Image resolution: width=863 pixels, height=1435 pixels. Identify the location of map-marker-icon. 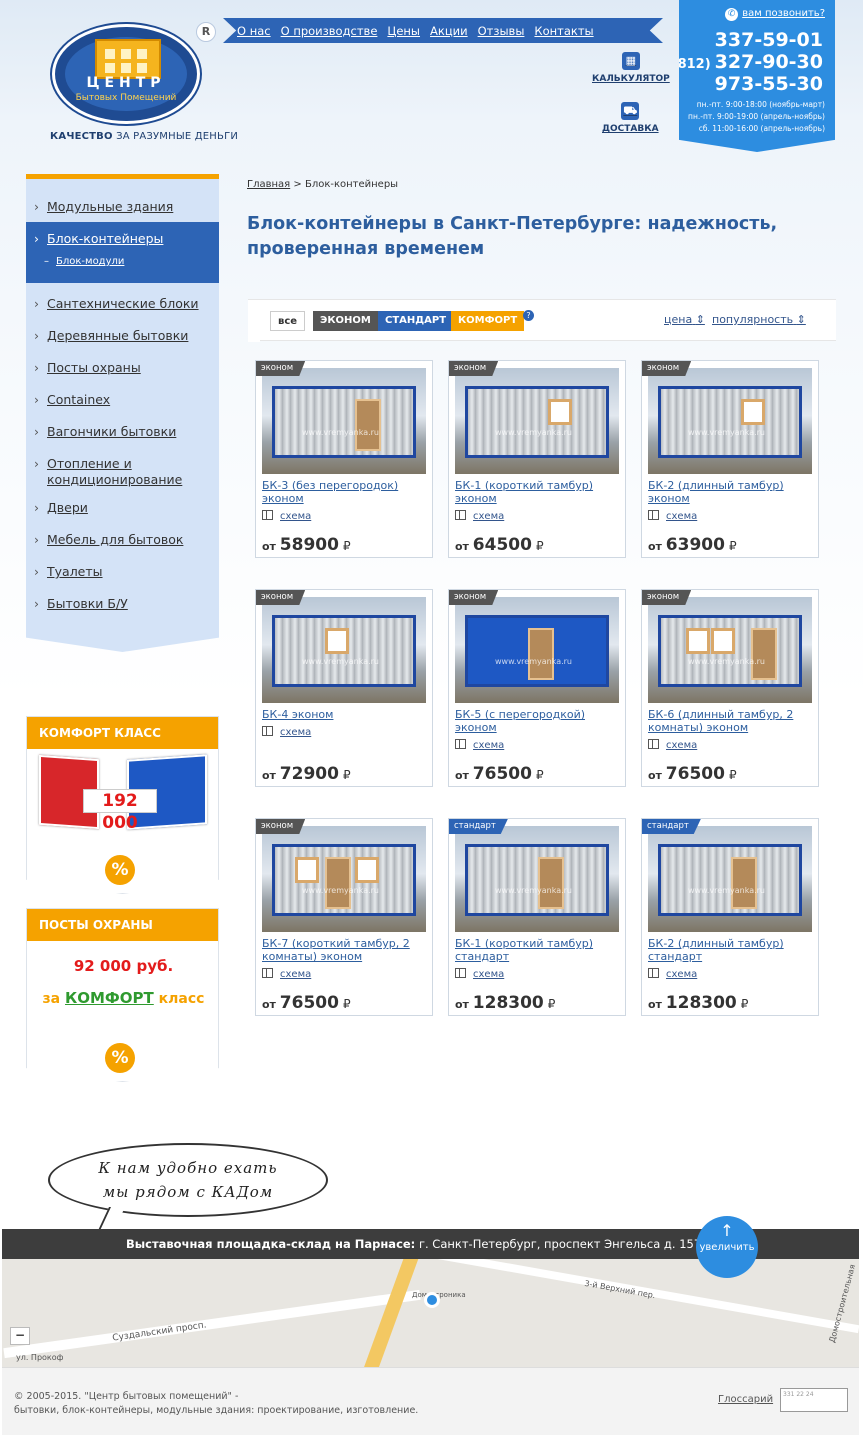
(432, 1300).